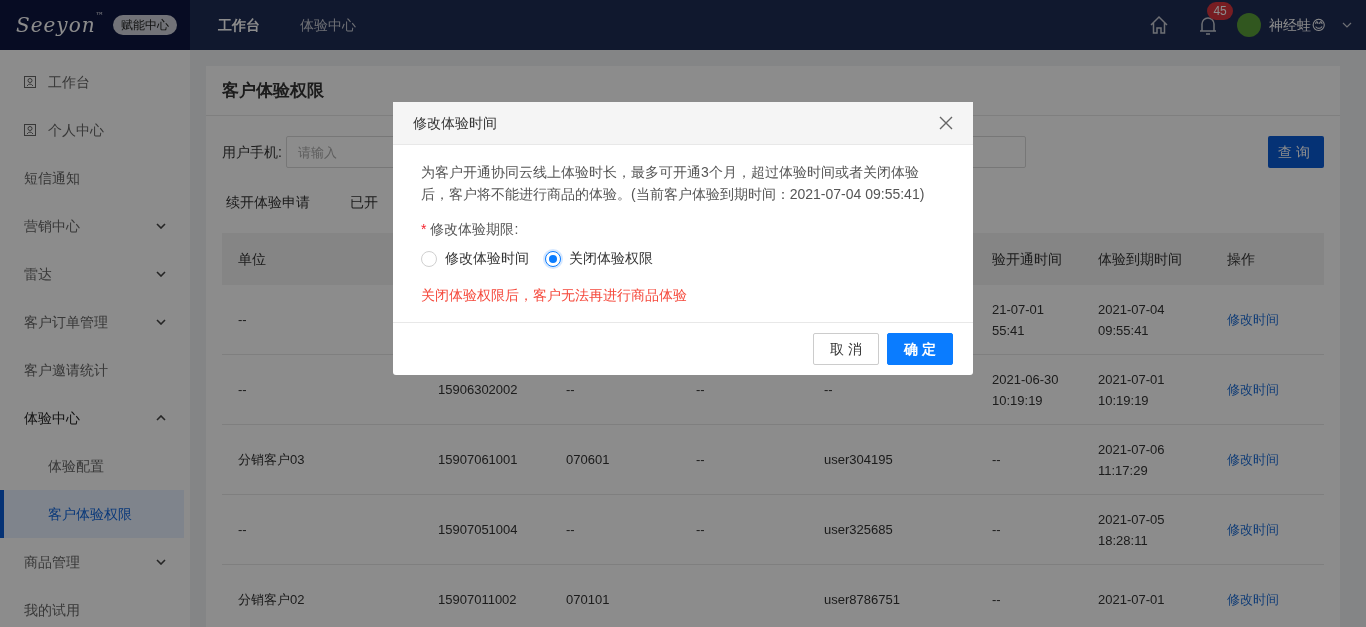  What do you see at coordinates (252, 152) in the screenshot?
I see `filter-label: 用户手机:` at bounding box center [252, 152].